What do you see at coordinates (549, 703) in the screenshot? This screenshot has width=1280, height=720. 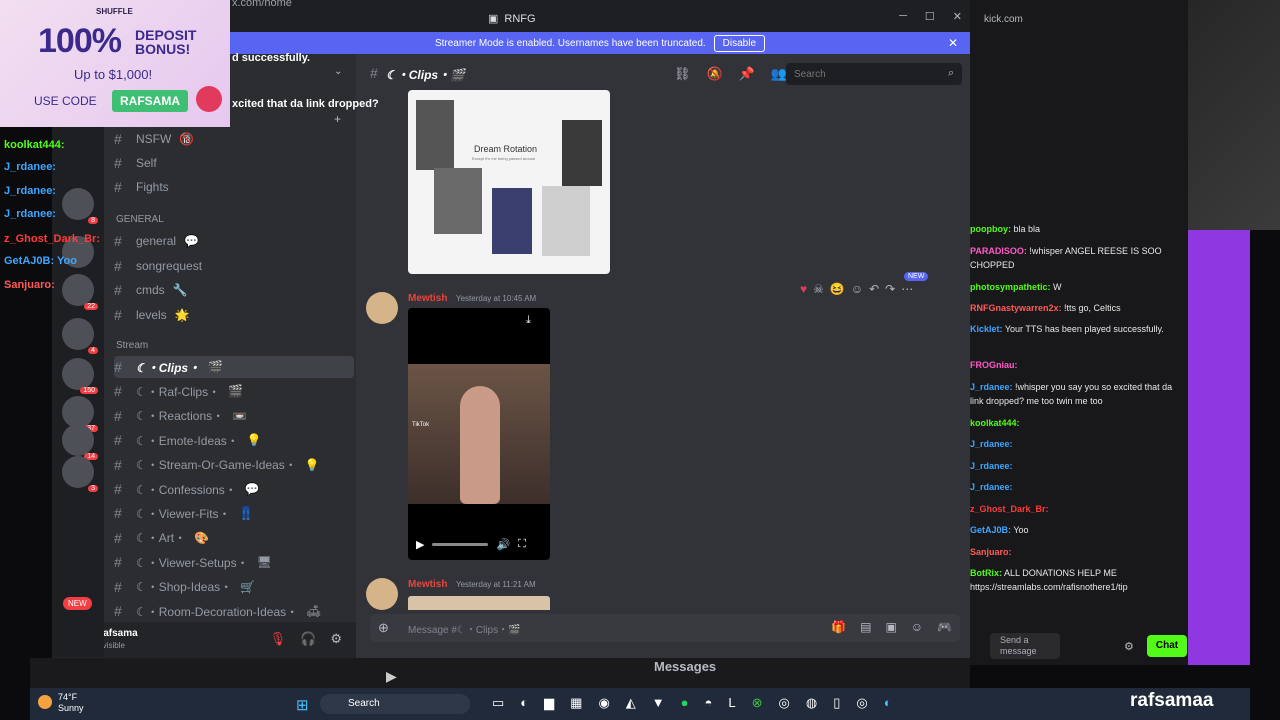 I see `file-explorer-icon: ▆` at bounding box center [549, 703].